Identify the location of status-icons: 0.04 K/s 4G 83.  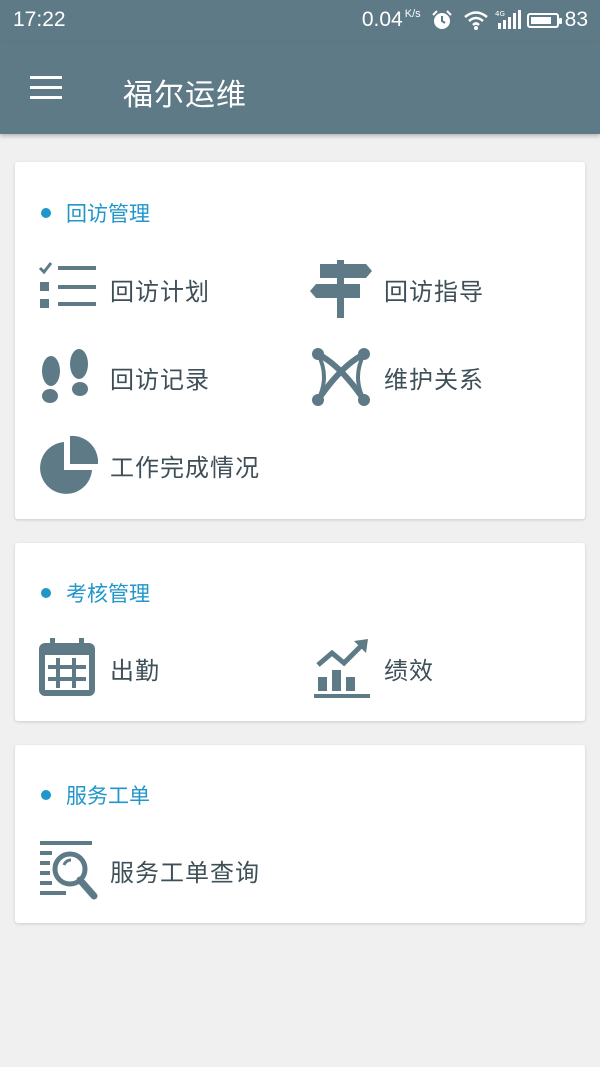
(475, 20).